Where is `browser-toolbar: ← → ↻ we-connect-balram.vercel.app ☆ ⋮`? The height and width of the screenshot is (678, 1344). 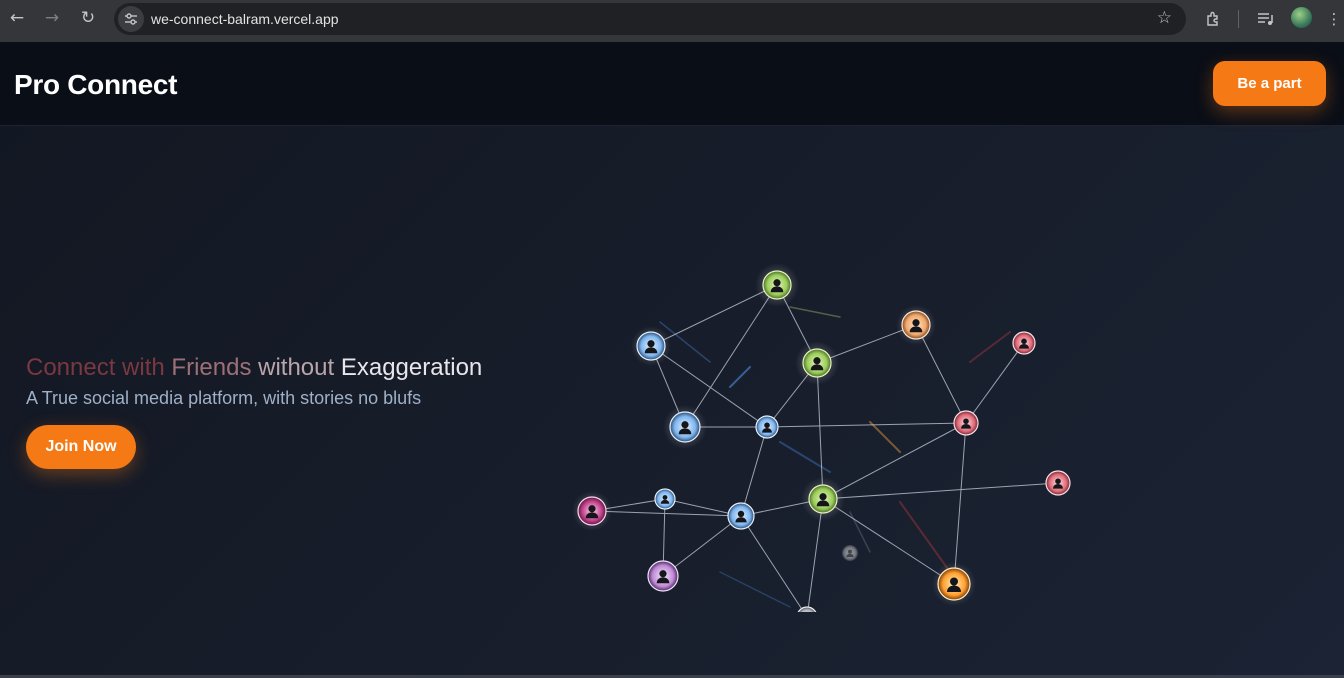 browser-toolbar: ← → ↻ we-connect-balram.vercel.app ☆ ⋮ is located at coordinates (672, 21).